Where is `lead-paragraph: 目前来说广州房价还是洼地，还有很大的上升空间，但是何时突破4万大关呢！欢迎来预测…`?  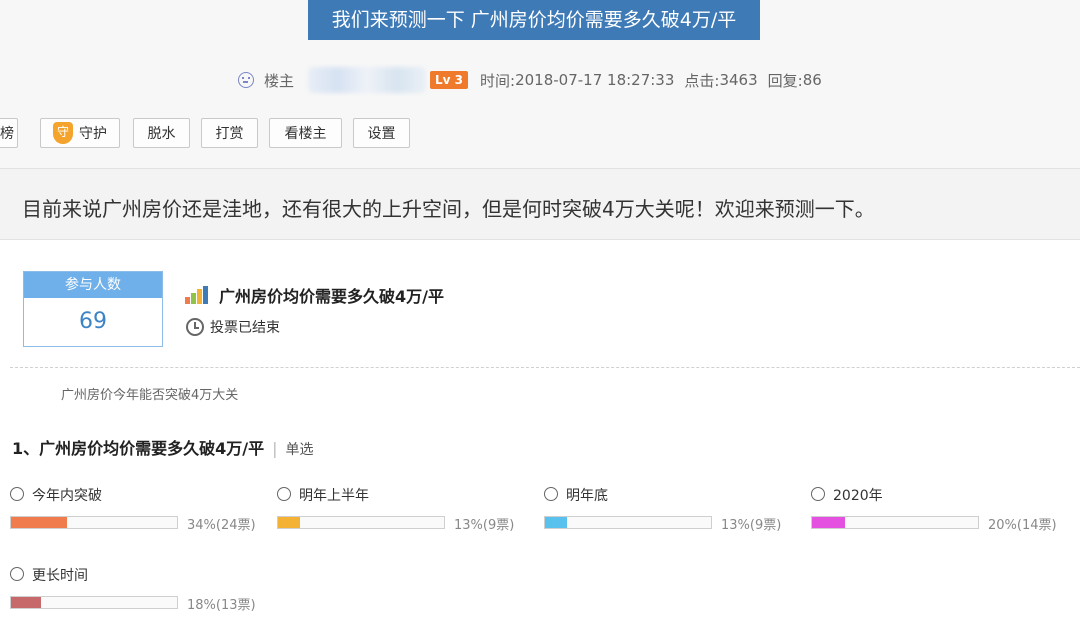 lead-paragraph: 目前来说广州房价还是洼地，还有很大的上升空间，但是何时突破4万大关呢！欢迎来预测… is located at coordinates (540, 204).